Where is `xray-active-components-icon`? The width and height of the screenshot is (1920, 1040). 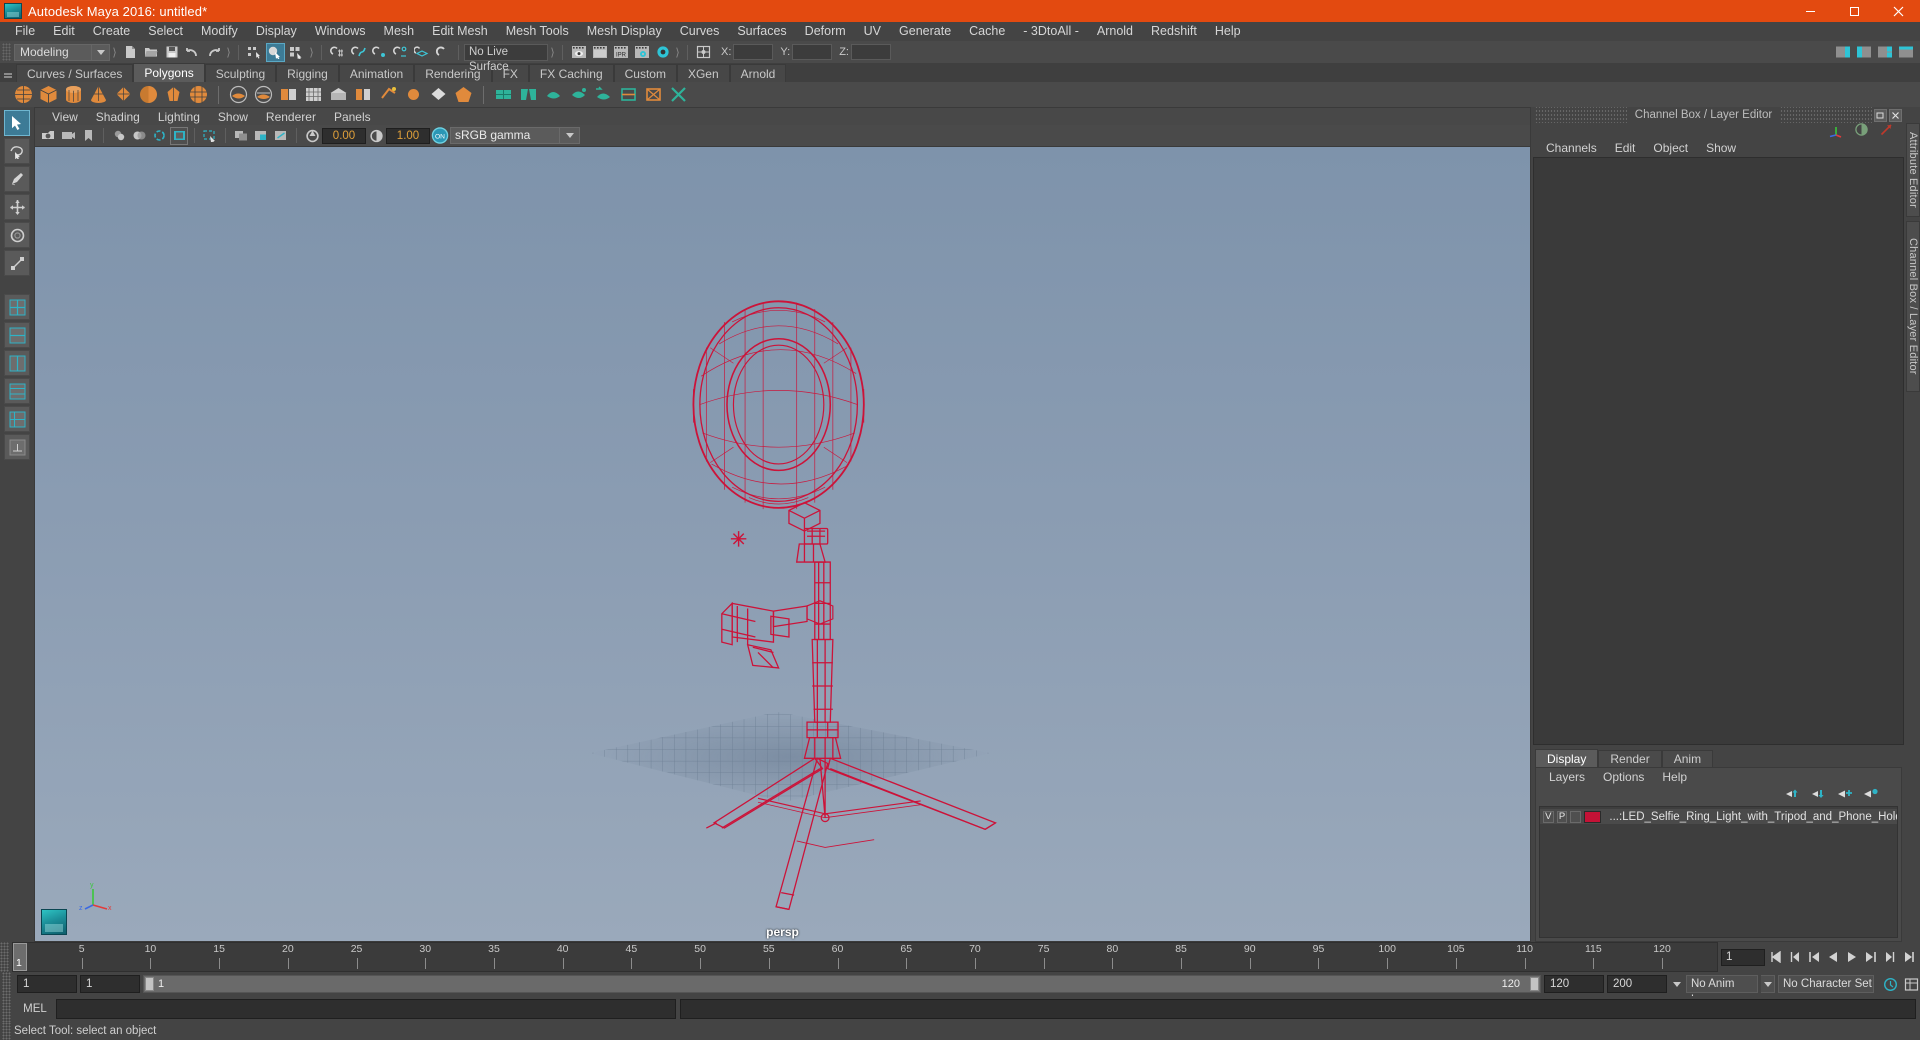
xray-active-components-icon is located at coordinates (281, 136).